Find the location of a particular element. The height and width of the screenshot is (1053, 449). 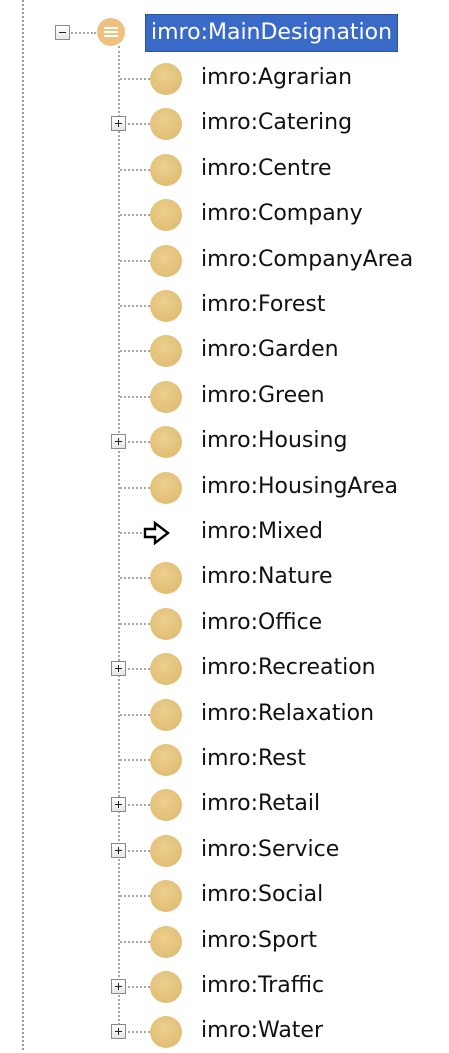

tree-item-label: imro:Recreation is located at coordinates (288, 668).